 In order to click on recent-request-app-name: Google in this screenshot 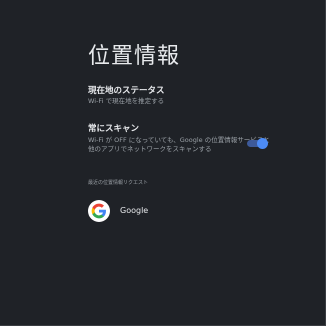, I will do `click(134, 210)`.